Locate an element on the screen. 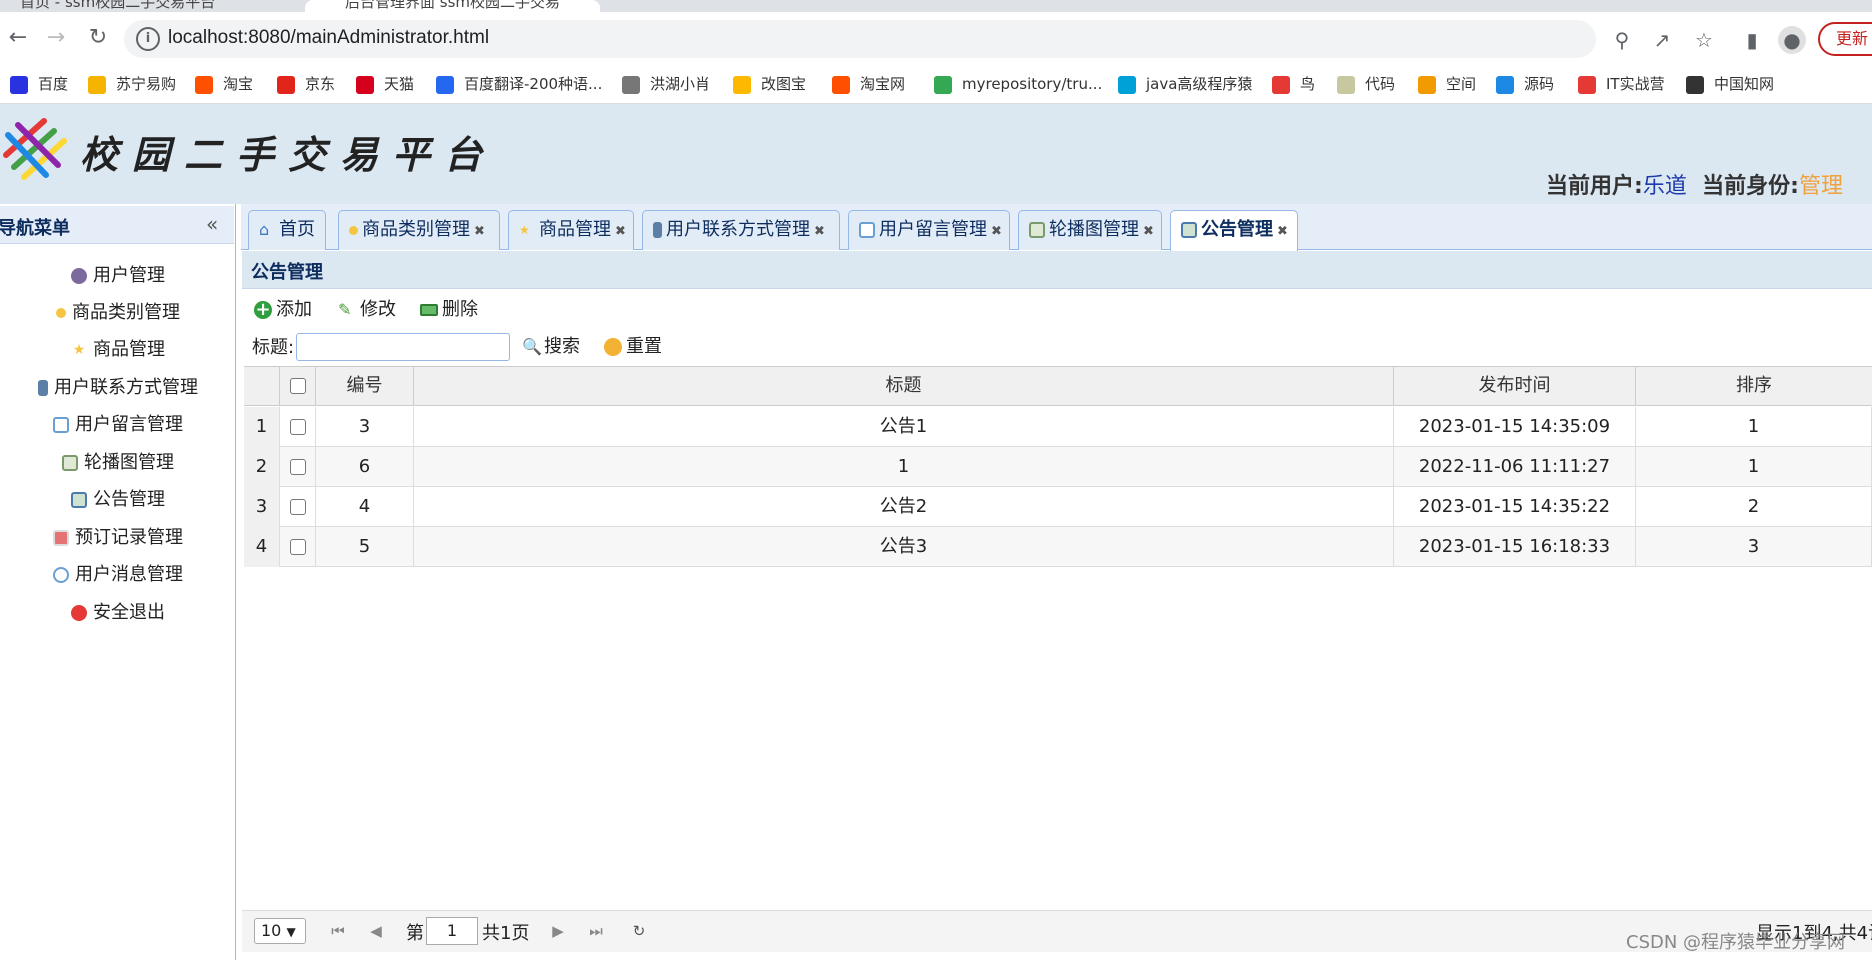  share-icon: ↗ is located at coordinates (1662, 40).